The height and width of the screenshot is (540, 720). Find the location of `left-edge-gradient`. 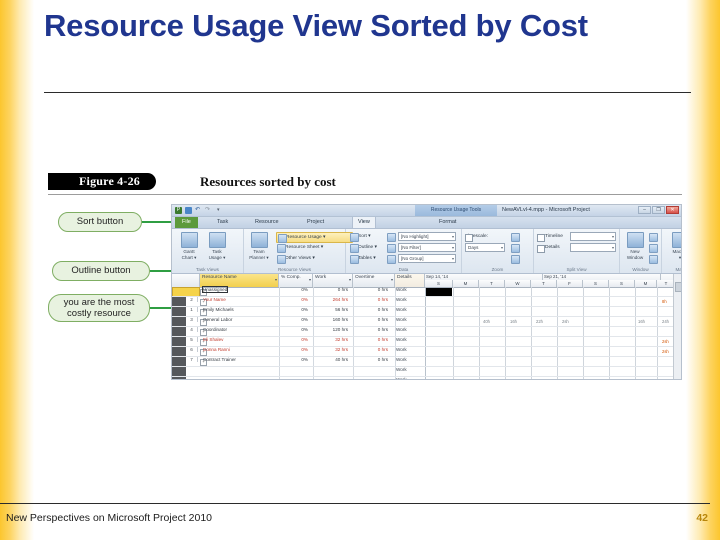

left-edge-gradient is located at coordinates (17, 270).